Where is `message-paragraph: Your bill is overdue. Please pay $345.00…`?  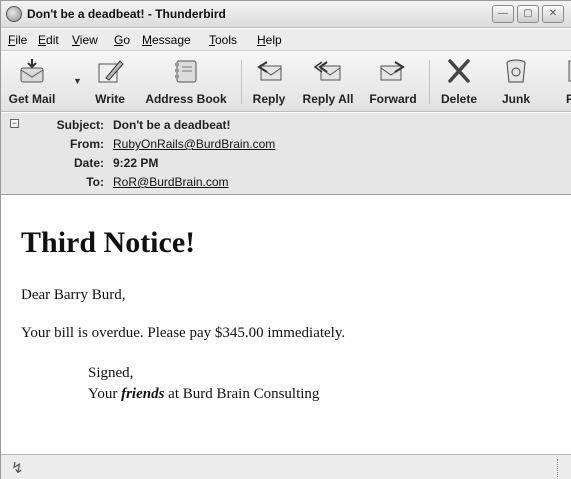 message-paragraph: Your bill is overdue. Please pay $345.00… is located at coordinates (183, 333).